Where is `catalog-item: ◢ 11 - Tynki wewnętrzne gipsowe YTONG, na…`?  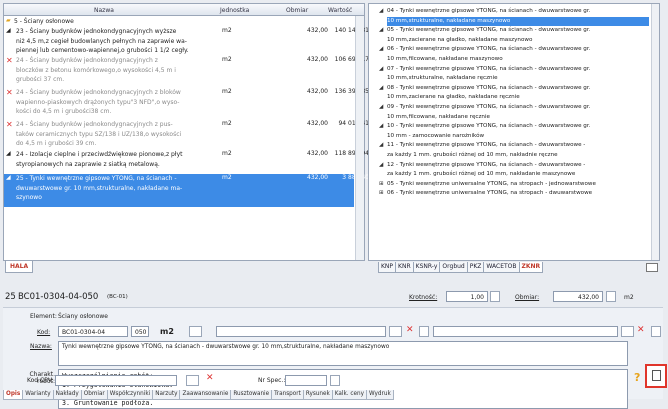
catalog-item: ◢ 11 - Tynki wewnętrzne gipsowe YTONG, na… is located at coordinates (514, 146).